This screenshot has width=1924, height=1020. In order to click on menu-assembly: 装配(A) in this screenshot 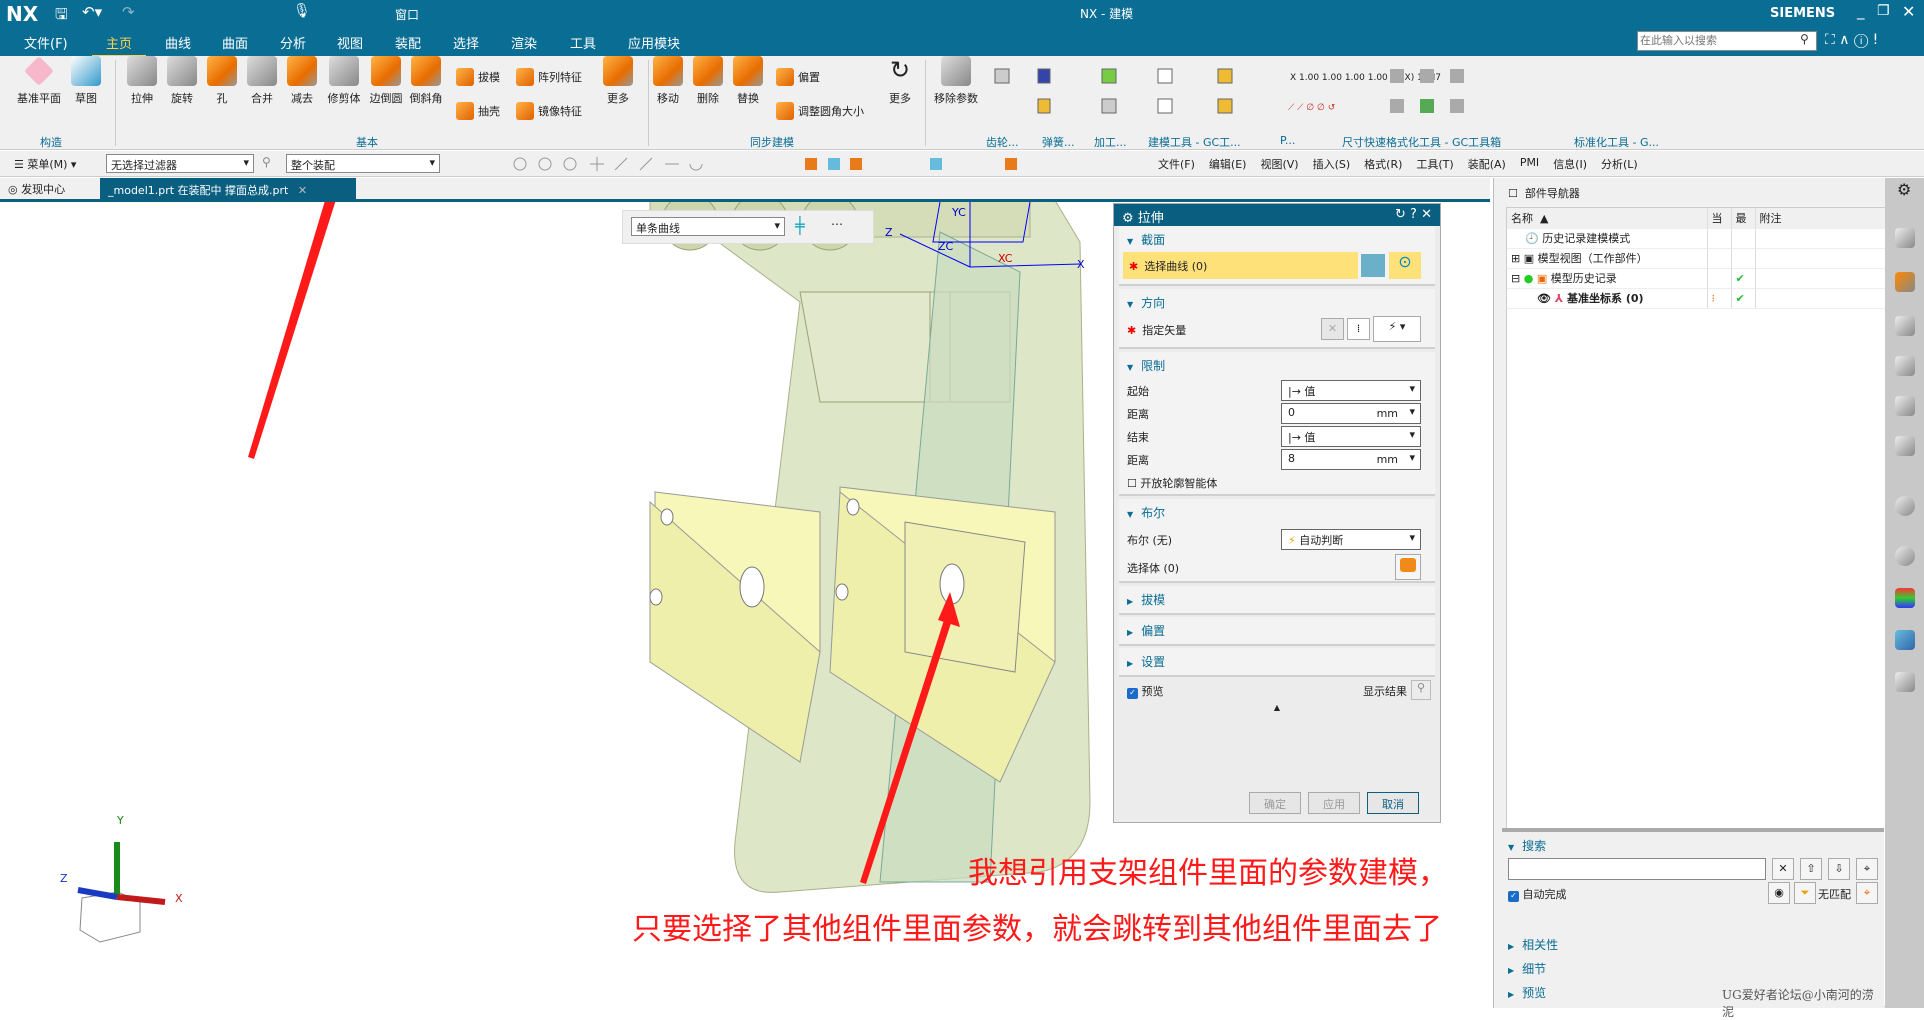, I will do `click(1487, 164)`.